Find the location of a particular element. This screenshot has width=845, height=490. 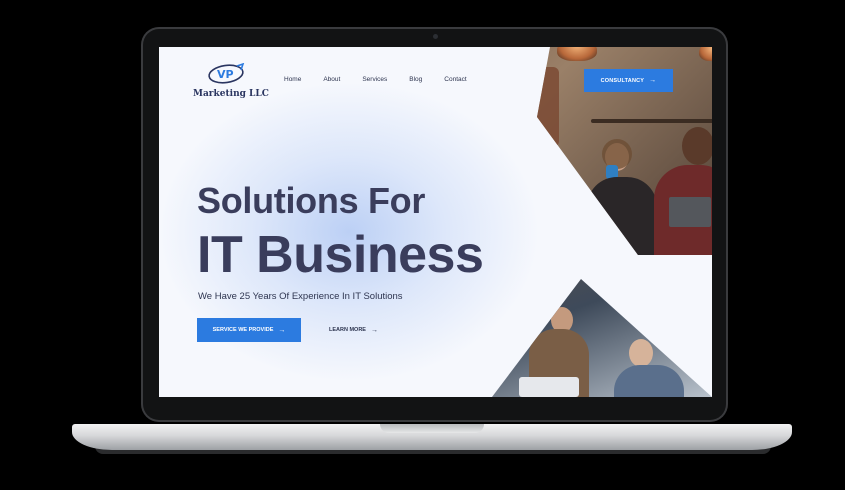

shelf is located at coordinates (651, 121).